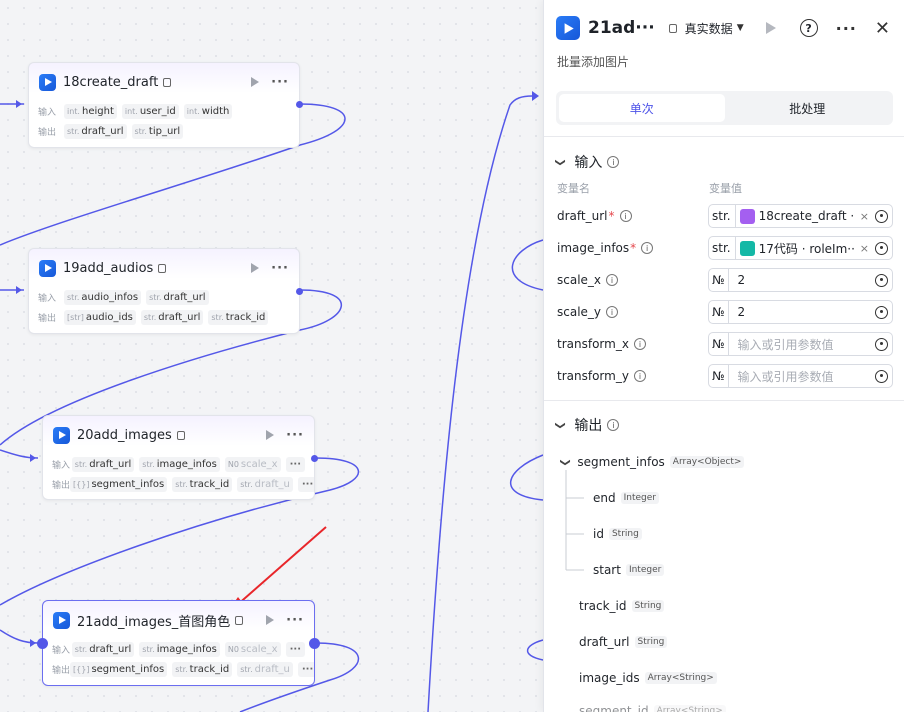 The image size is (904, 712). I want to click on param-draft-url-field: str. 18create_draft · d ×, so click(800, 216).